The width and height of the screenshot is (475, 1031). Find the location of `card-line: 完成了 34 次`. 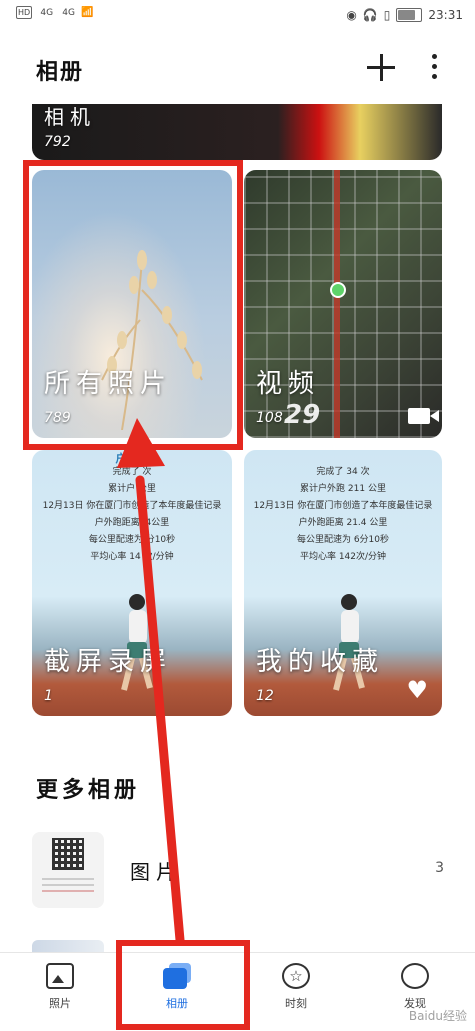

card-line: 完成了 34 次 is located at coordinates (343, 472).